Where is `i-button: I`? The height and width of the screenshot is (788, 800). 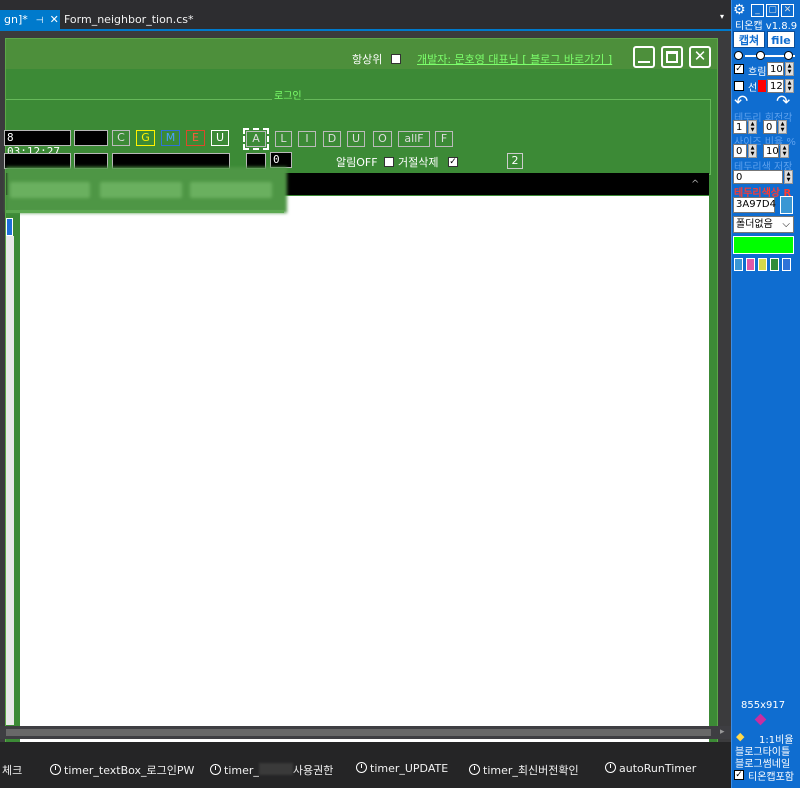 i-button: I is located at coordinates (307, 139).